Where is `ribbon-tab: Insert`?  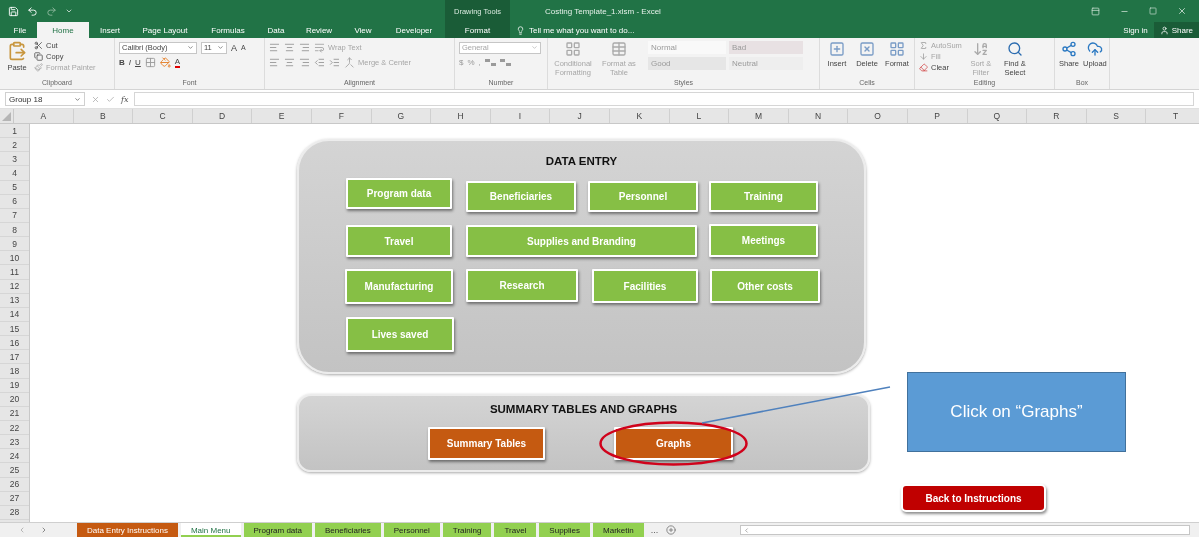
ribbon-tab: Insert is located at coordinates (110, 30).